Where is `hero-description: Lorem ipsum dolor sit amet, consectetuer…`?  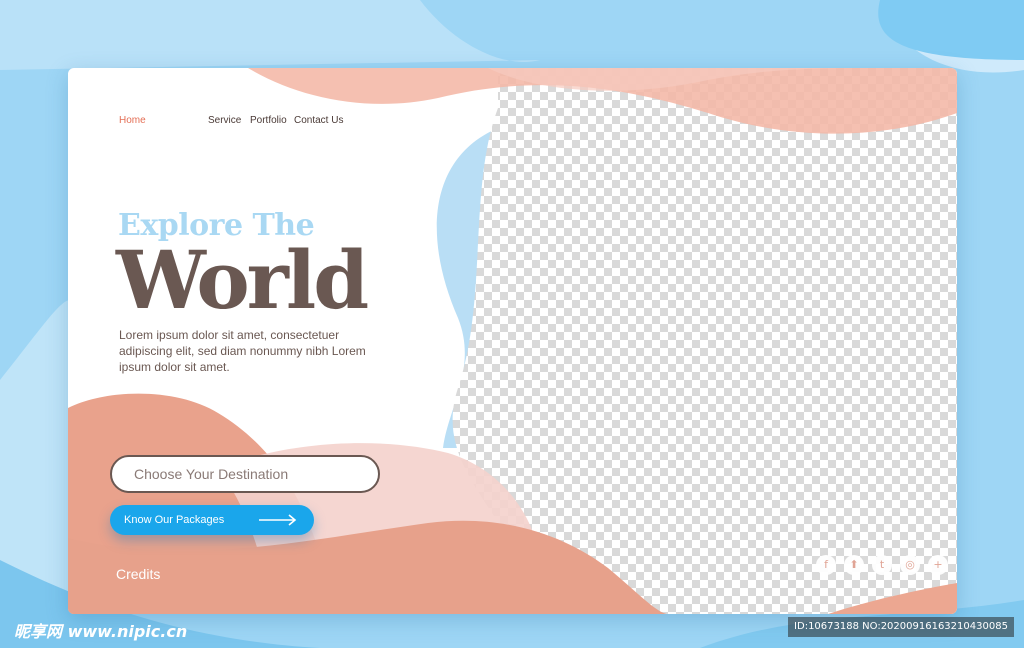 hero-description: Lorem ipsum dolor sit amet, consectetuer… is located at coordinates (242, 351).